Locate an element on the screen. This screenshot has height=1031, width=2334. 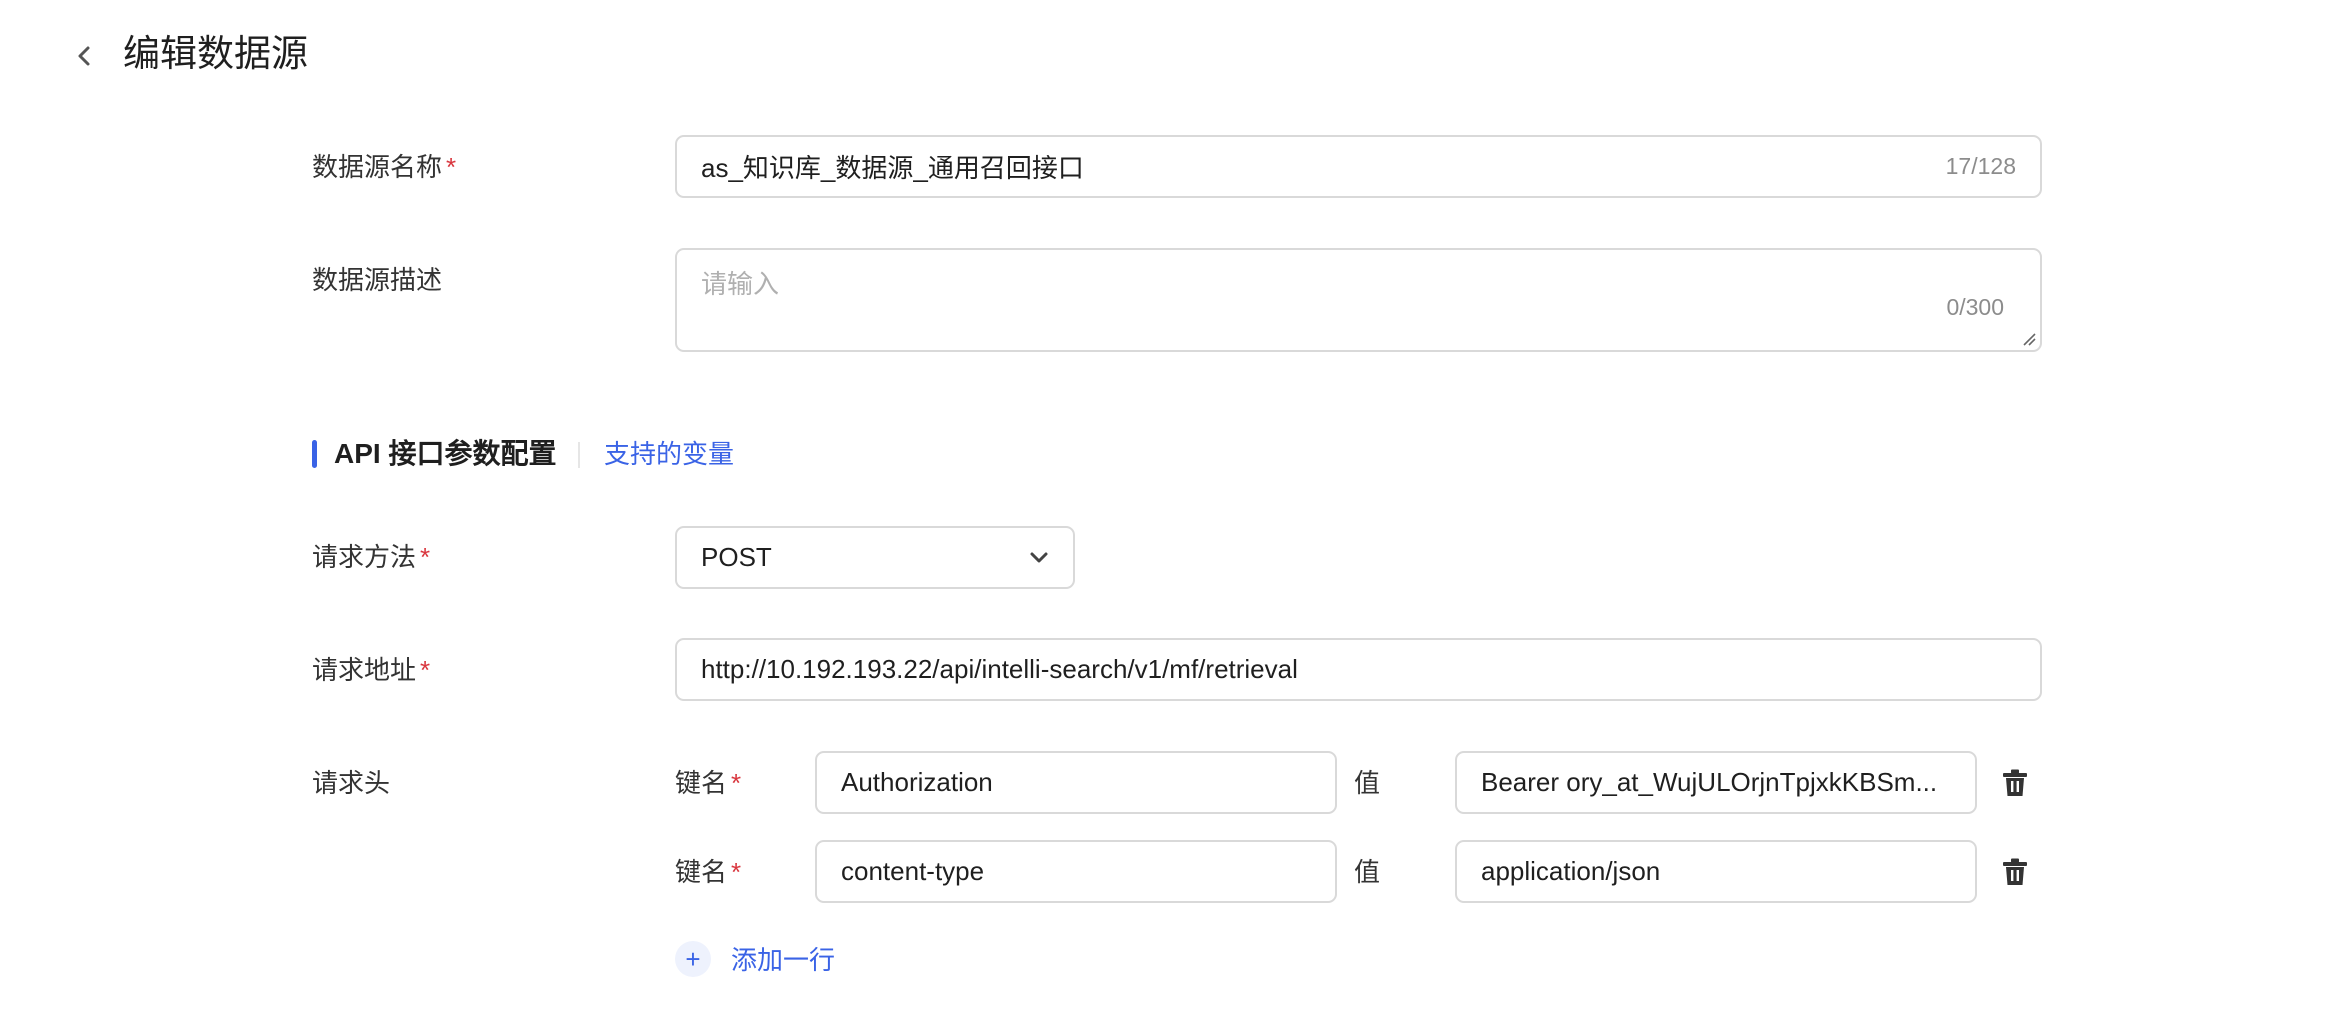
name-label-text: 数据源名称 is located at coordinates (377, 167).